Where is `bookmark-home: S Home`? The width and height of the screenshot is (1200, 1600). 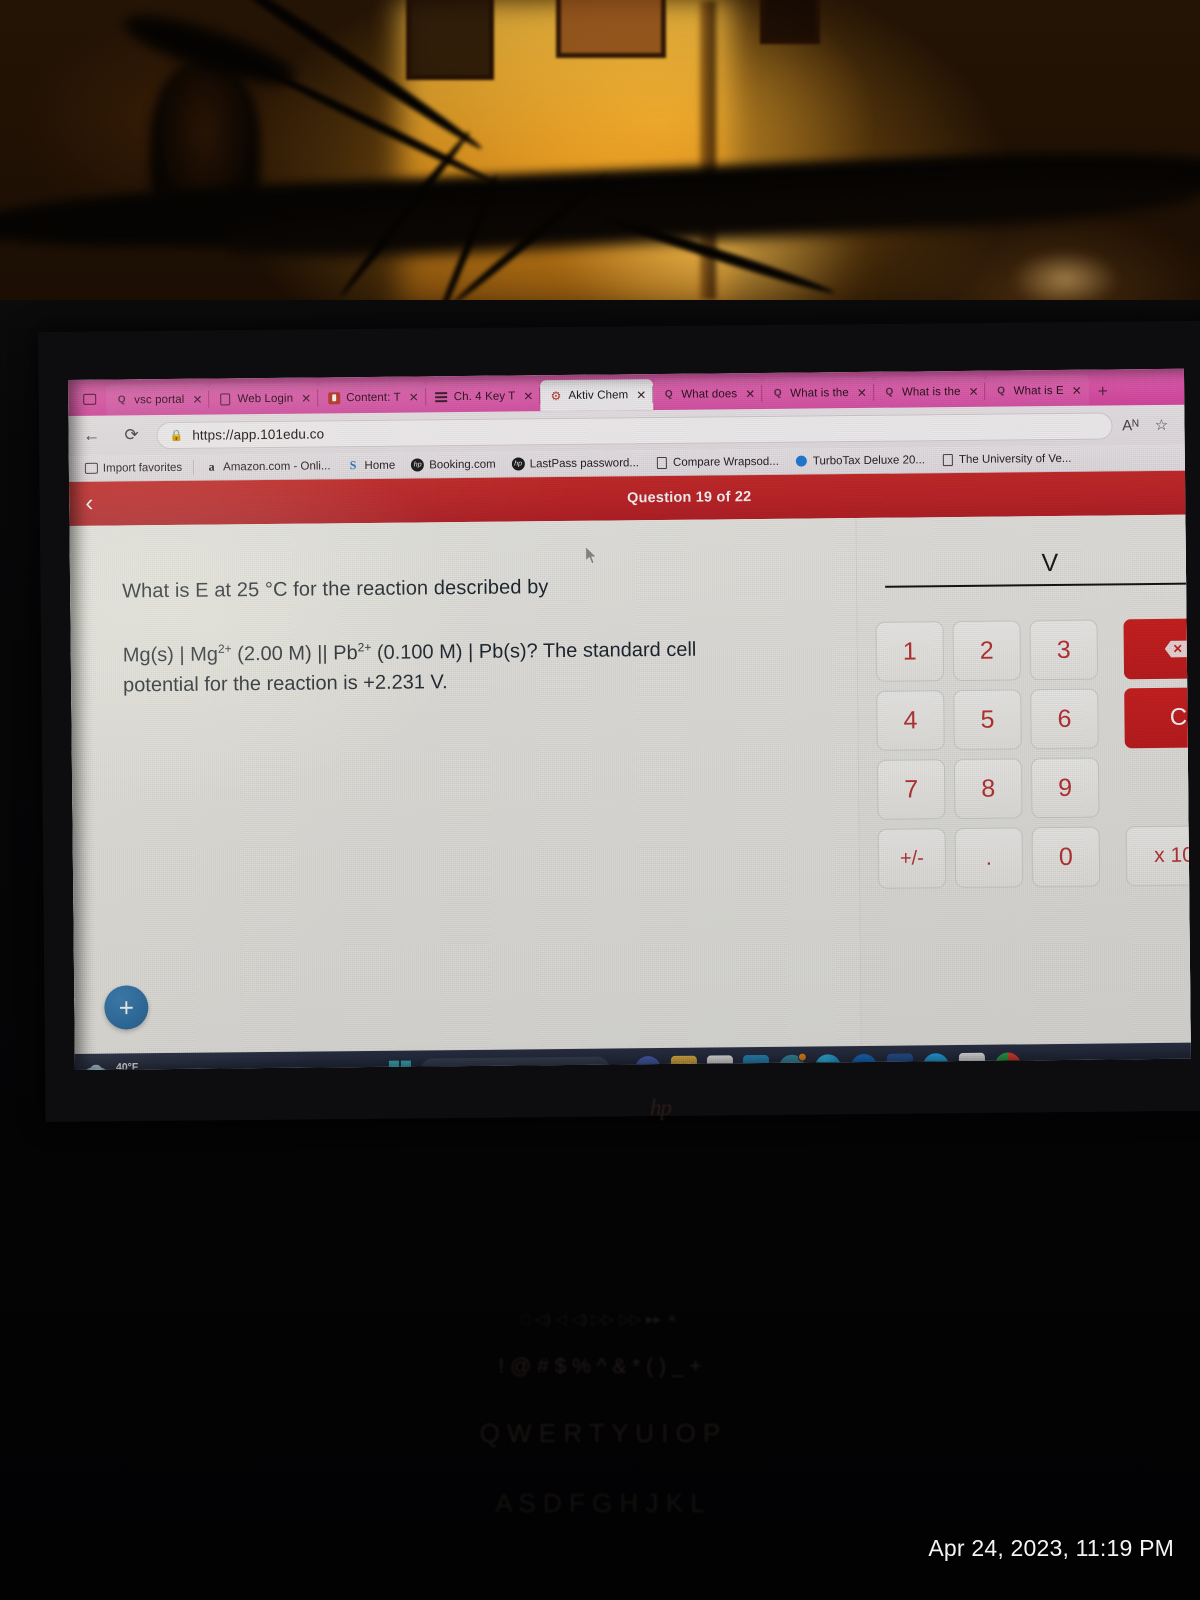
bookmark-home: S Home is located at coordinates (370, 465).